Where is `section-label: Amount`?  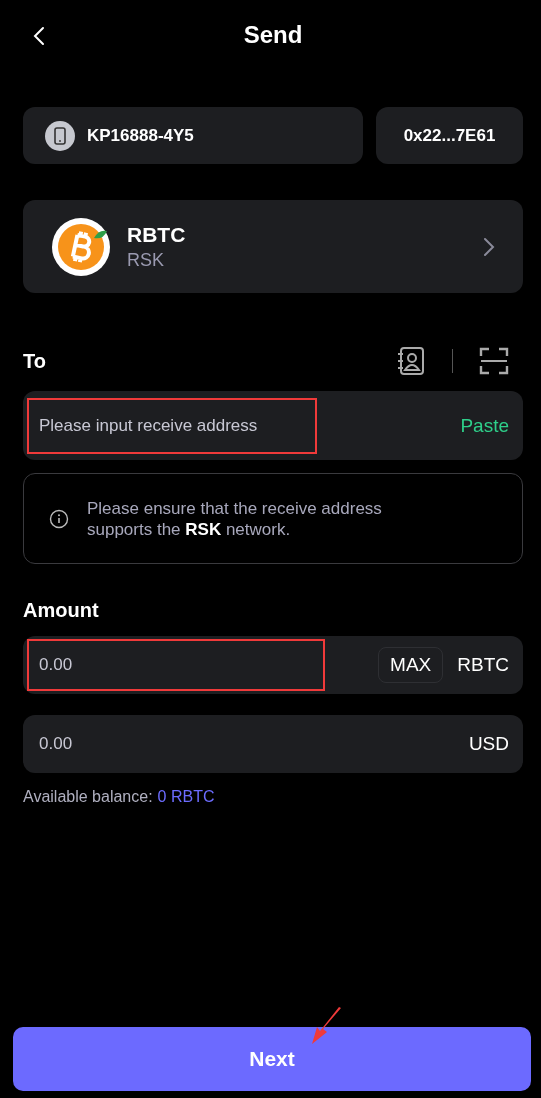
section-label: Amount is located at coordinates (61, 610).